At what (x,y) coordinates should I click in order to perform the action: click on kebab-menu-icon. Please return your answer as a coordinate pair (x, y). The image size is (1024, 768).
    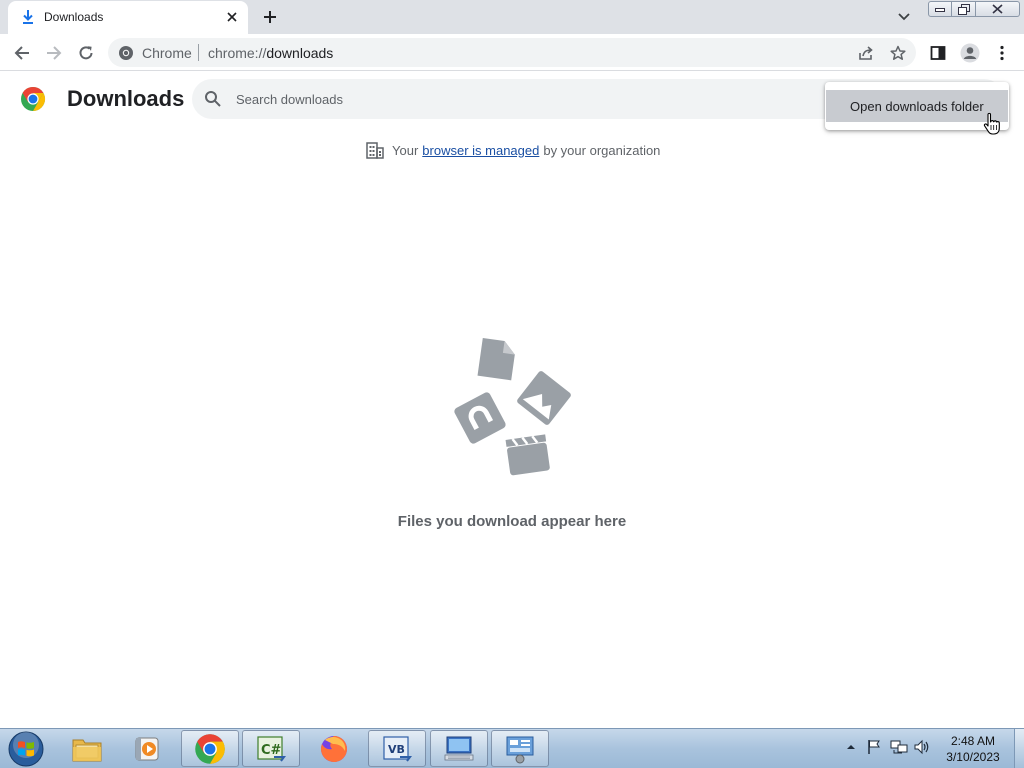
    Looking at the image, I should click on (1002, 53).